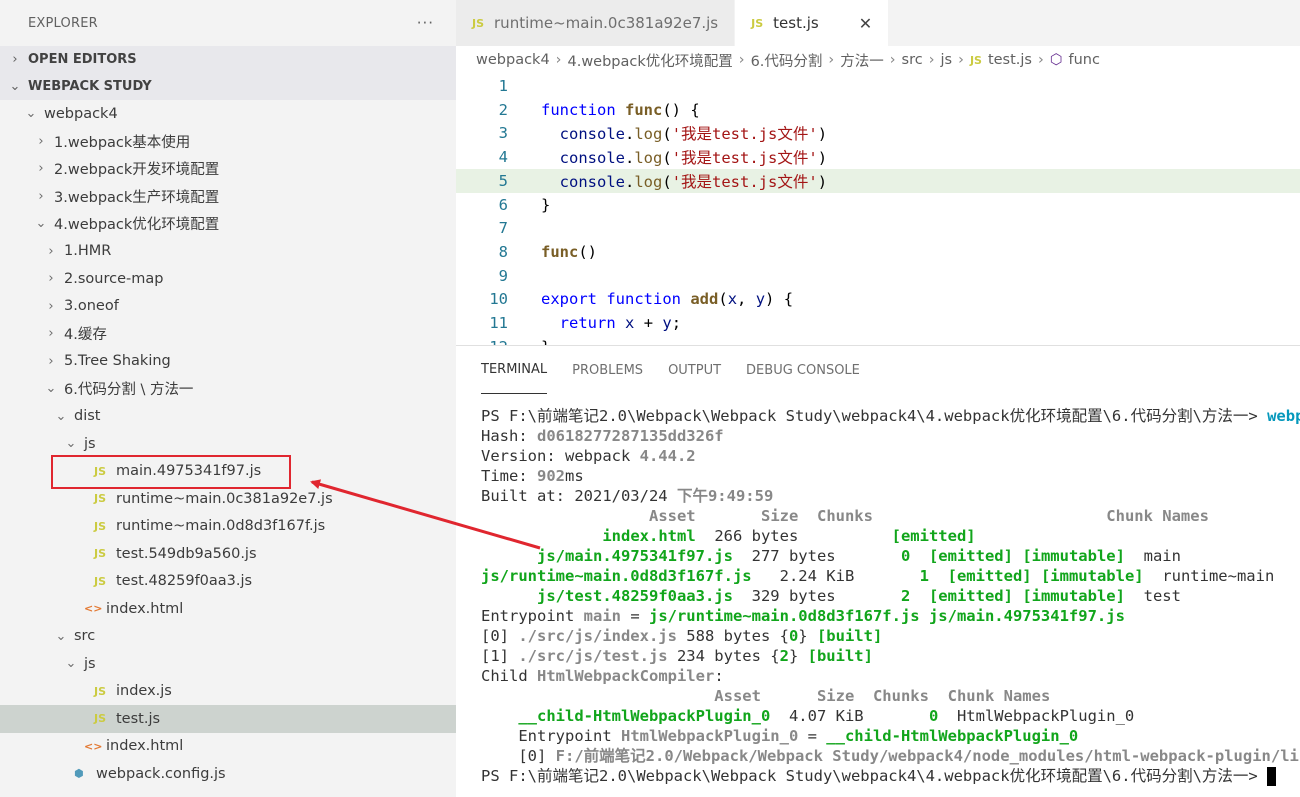 The image size is (1300, 797). Describe the element at coordinates (878, 110) in the screenshot. I see `code-line: 2 function func() {` at that location.